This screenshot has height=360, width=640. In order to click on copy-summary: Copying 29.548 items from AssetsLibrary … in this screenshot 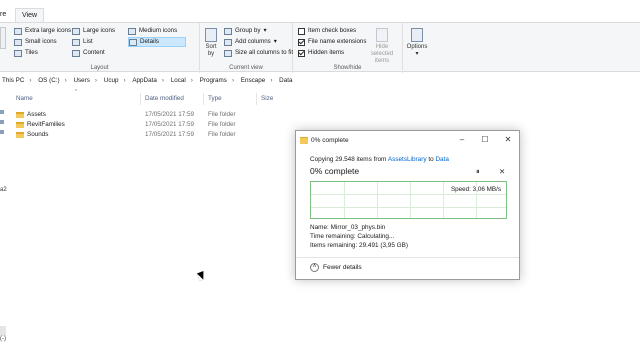, I will do `click(379, 159)`.